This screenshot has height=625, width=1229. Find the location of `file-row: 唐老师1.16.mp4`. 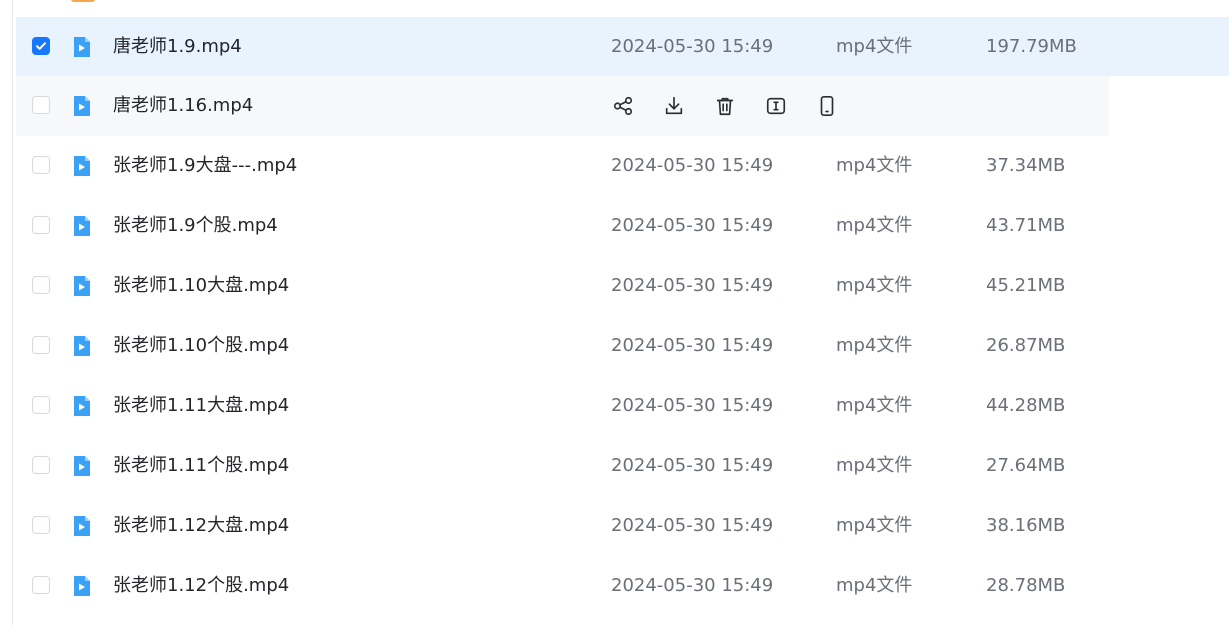

file-row: 唐老师1.16.mp4 is located at coordinates (622, 106).